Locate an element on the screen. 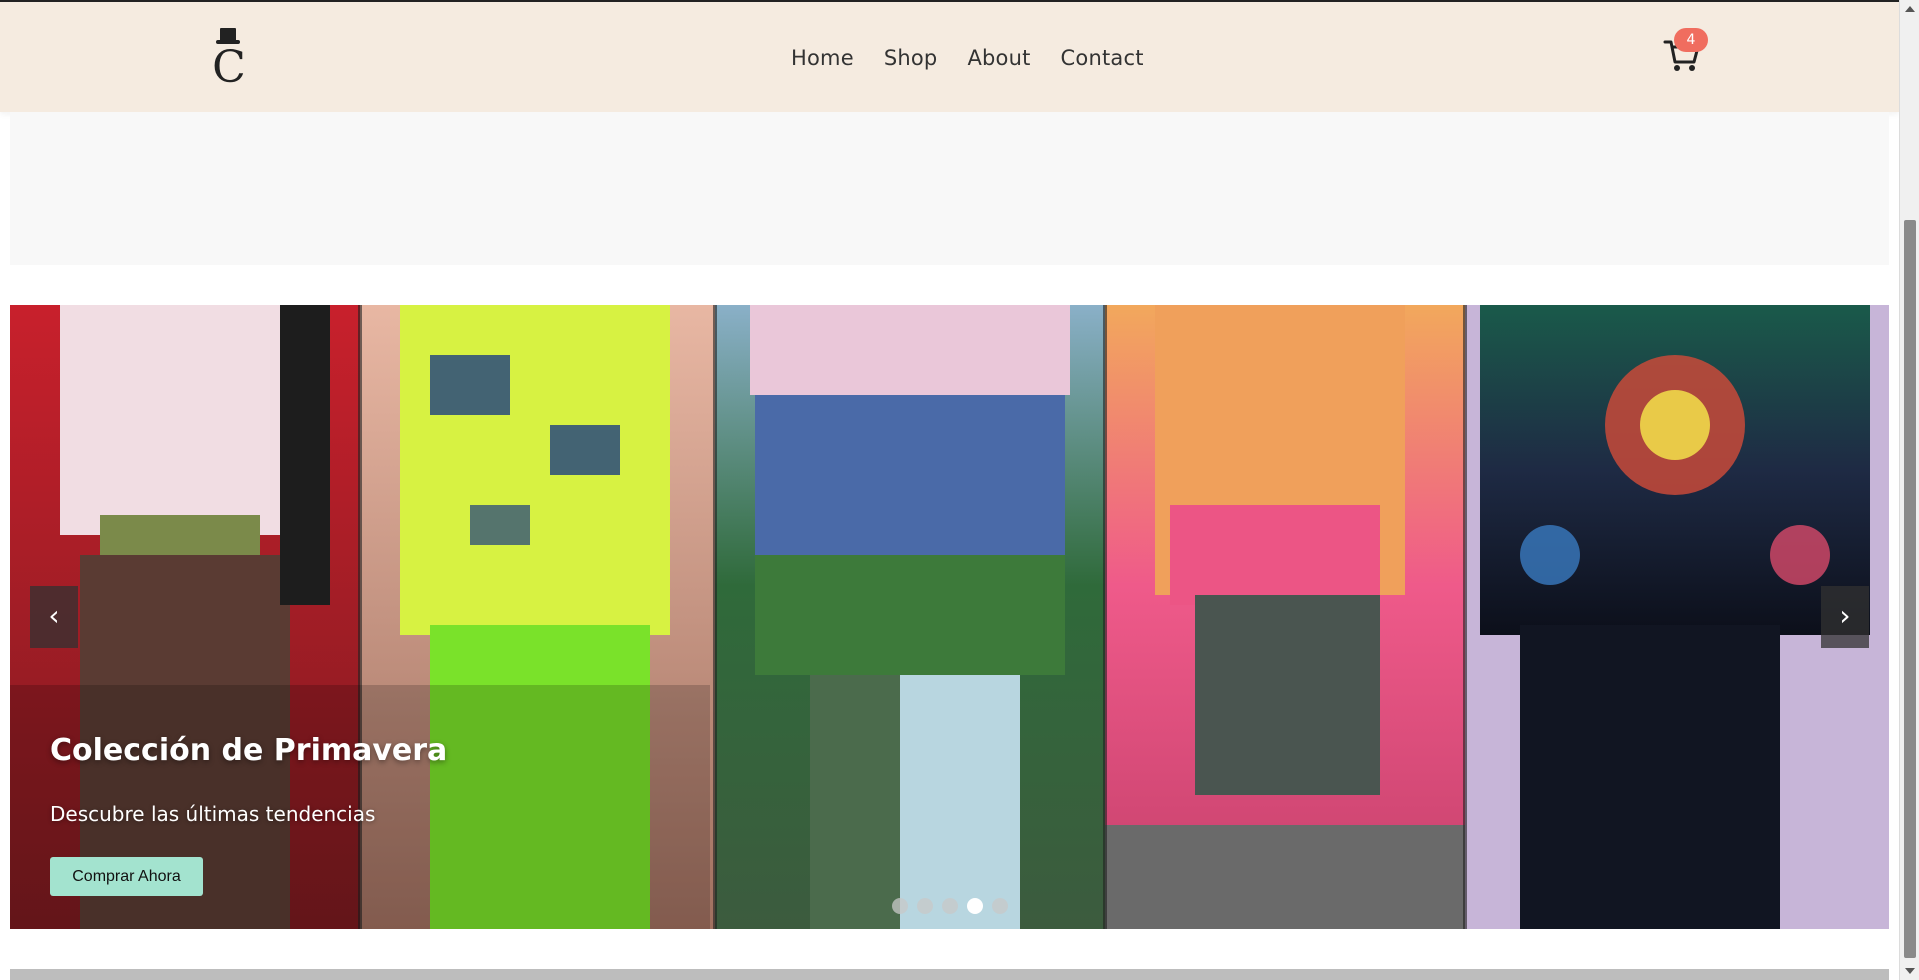  nav-link-contact: Contact is located at coordinates (1102, 58).